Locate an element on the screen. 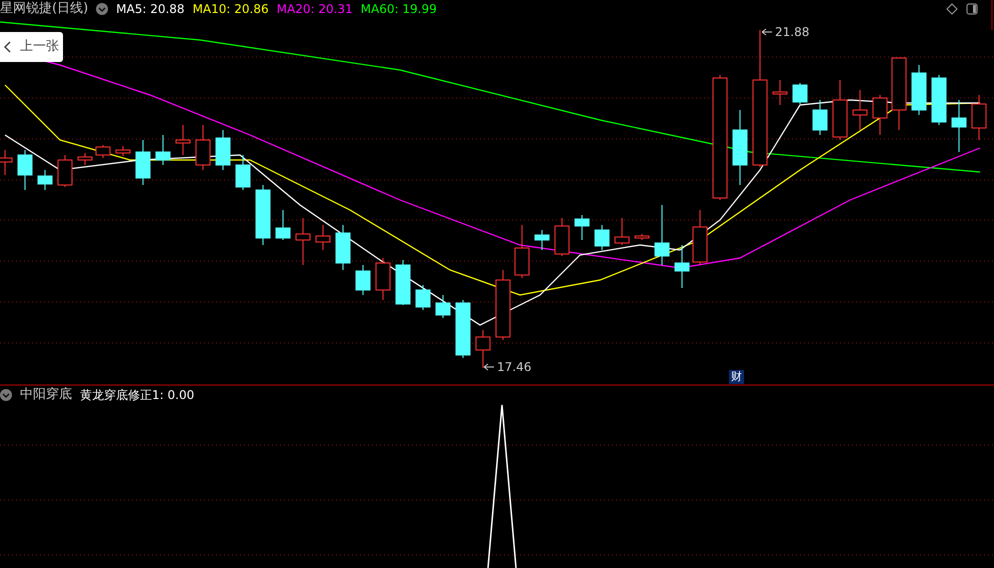 This screenshot has width=994, height=568. moving-average-value: MA60: 19.99 is located at coordinates (398, 9).